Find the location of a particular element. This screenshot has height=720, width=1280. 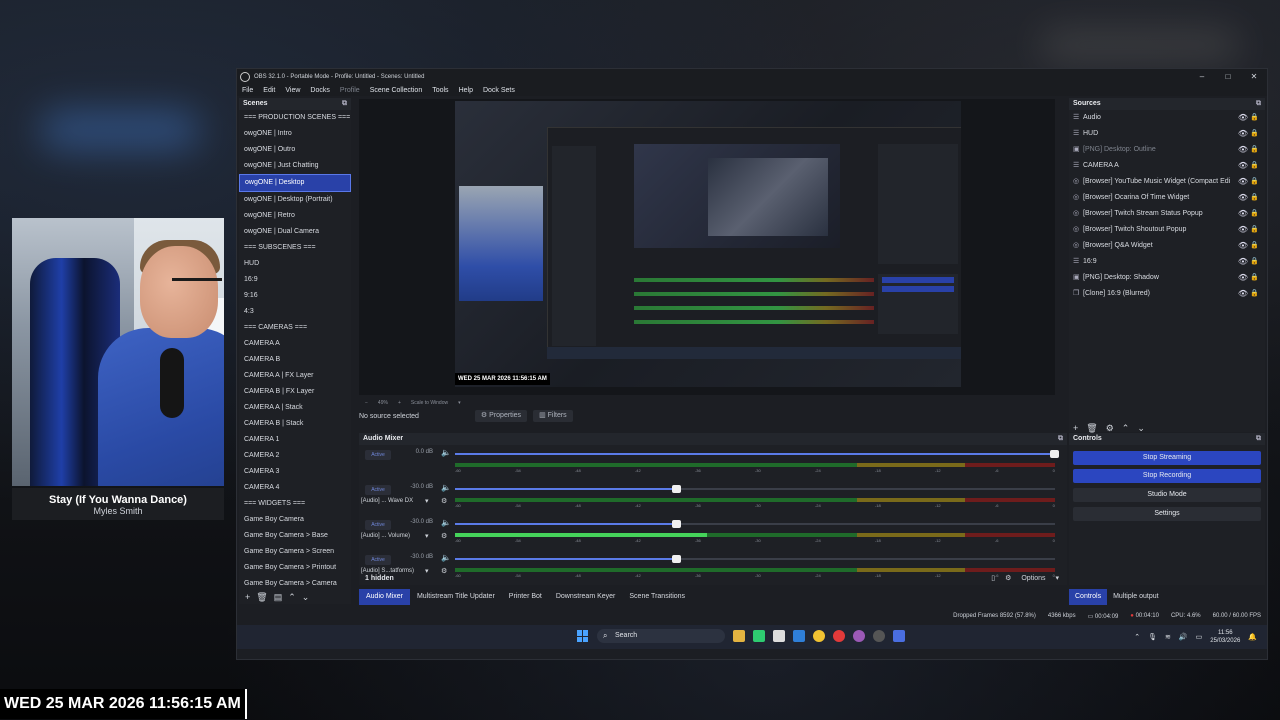

studio-mode-button: Studio Mode is located at coordinates (1167, 495).